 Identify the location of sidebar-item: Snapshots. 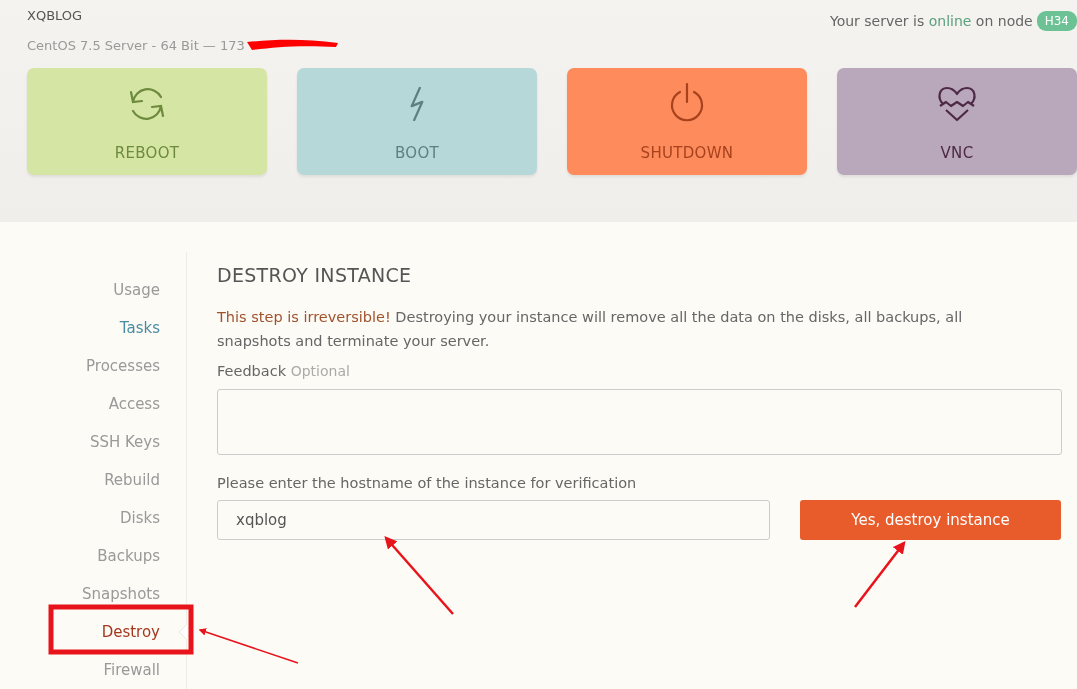
(134, 601).